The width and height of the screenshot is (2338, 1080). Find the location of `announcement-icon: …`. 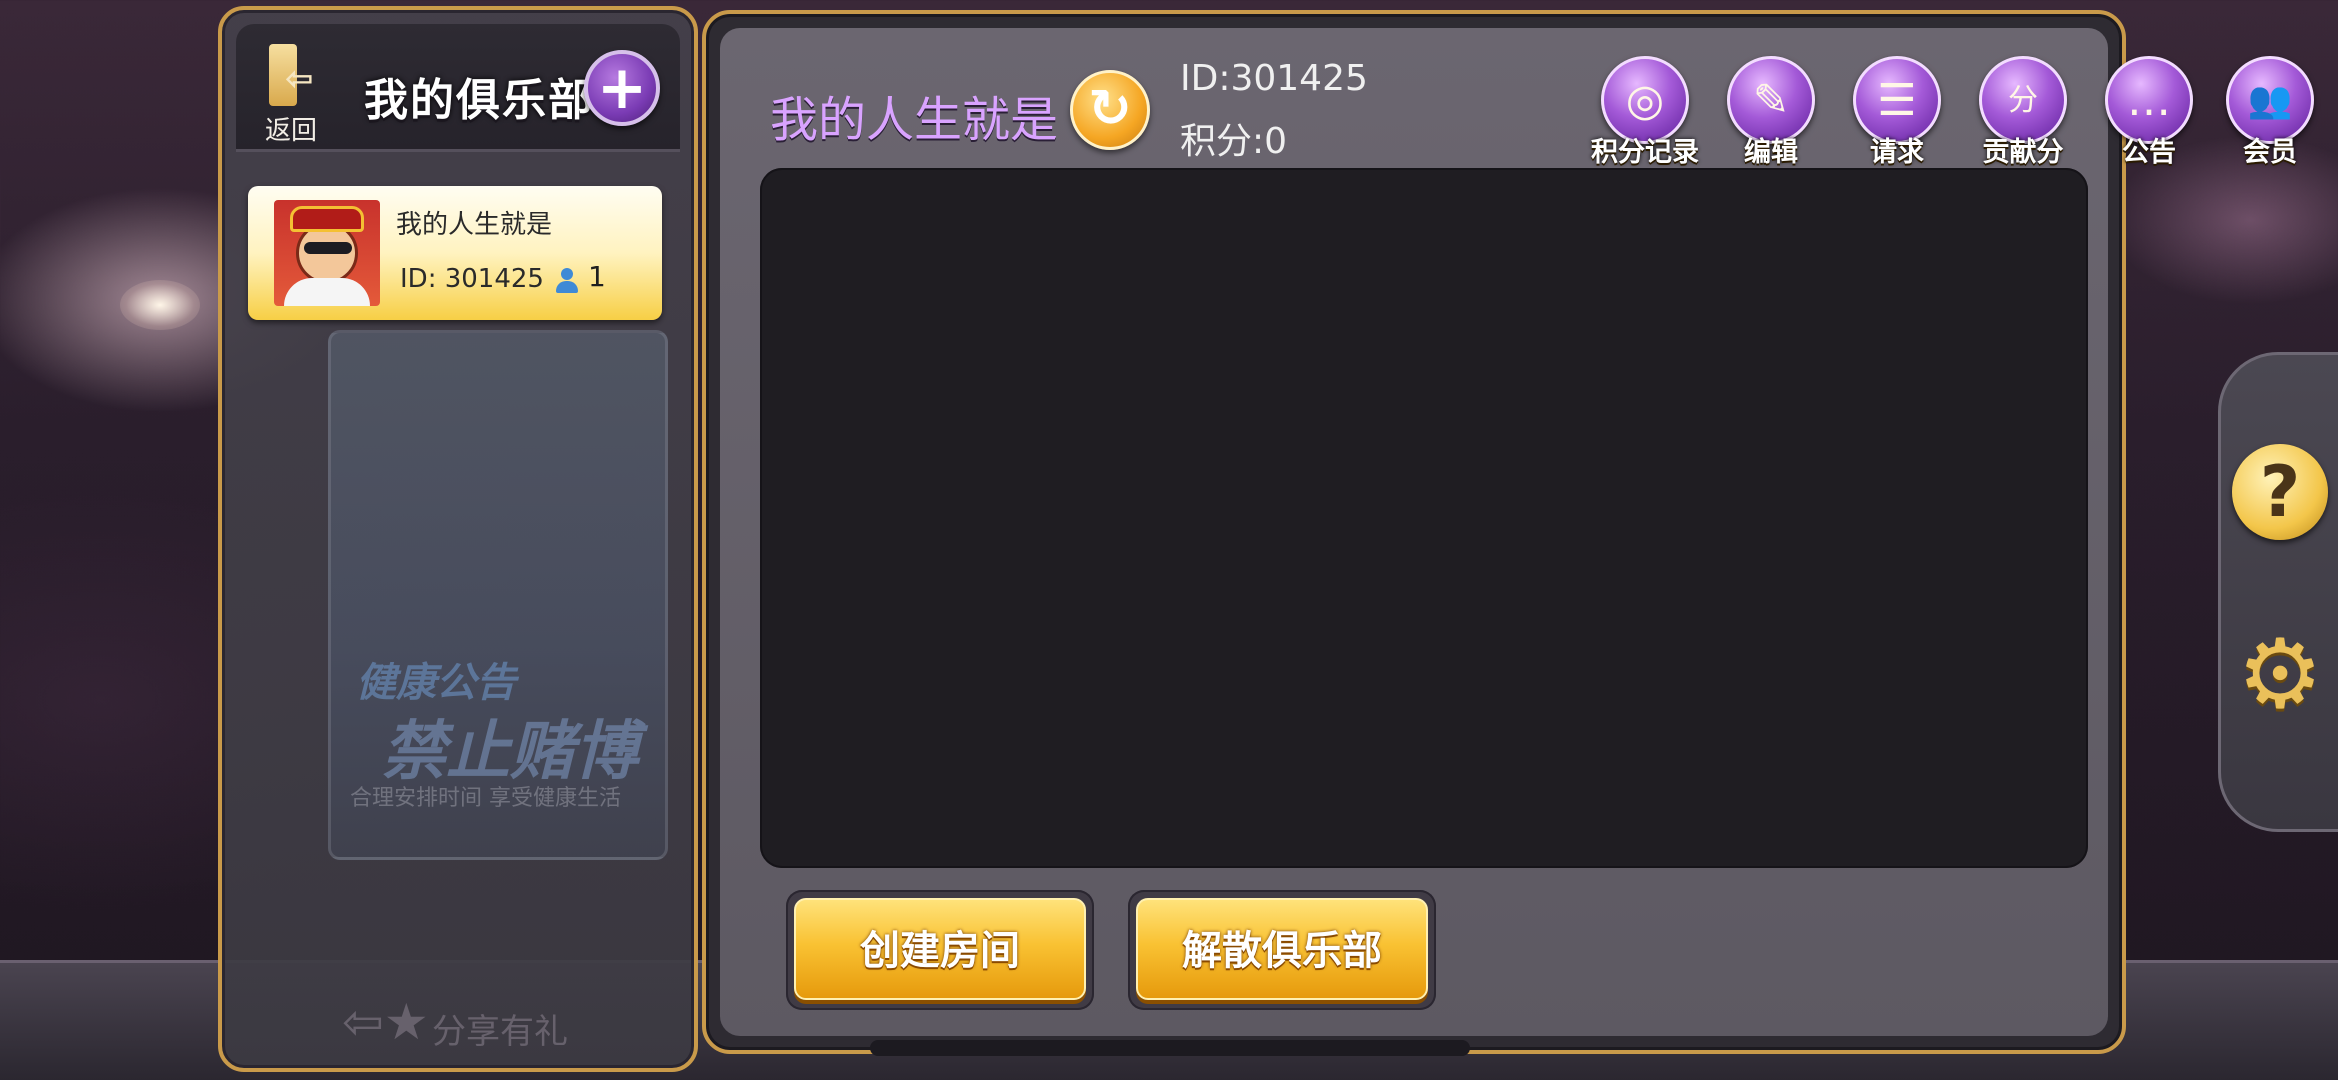

announcement-icon: … is located at coordinates (2149, 100).